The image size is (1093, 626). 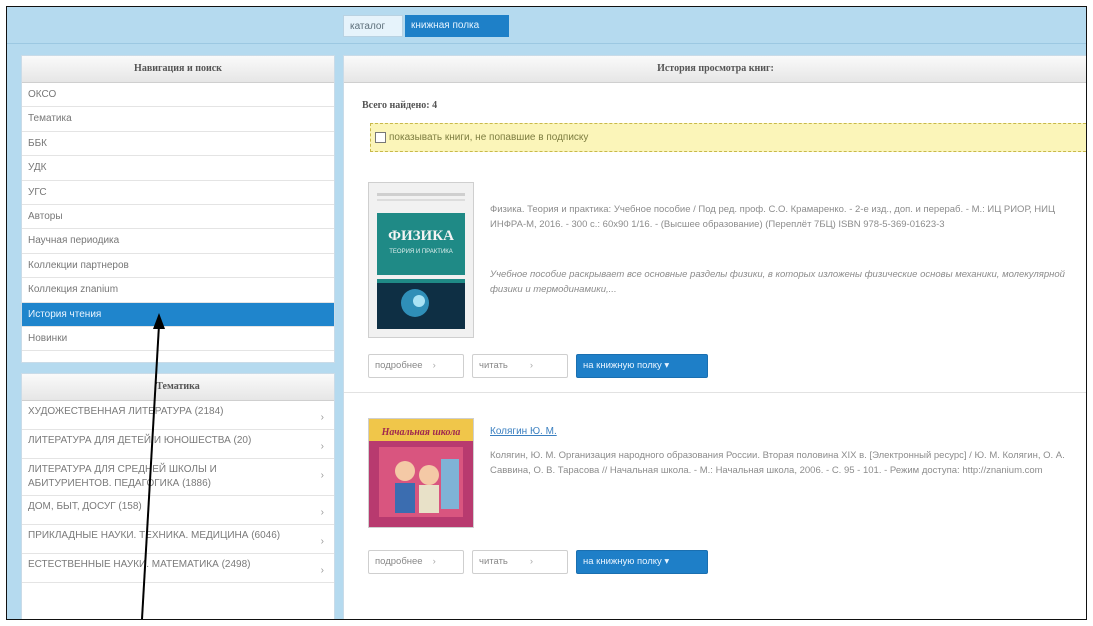 I want to click on divider, so click(x=715, y=392).